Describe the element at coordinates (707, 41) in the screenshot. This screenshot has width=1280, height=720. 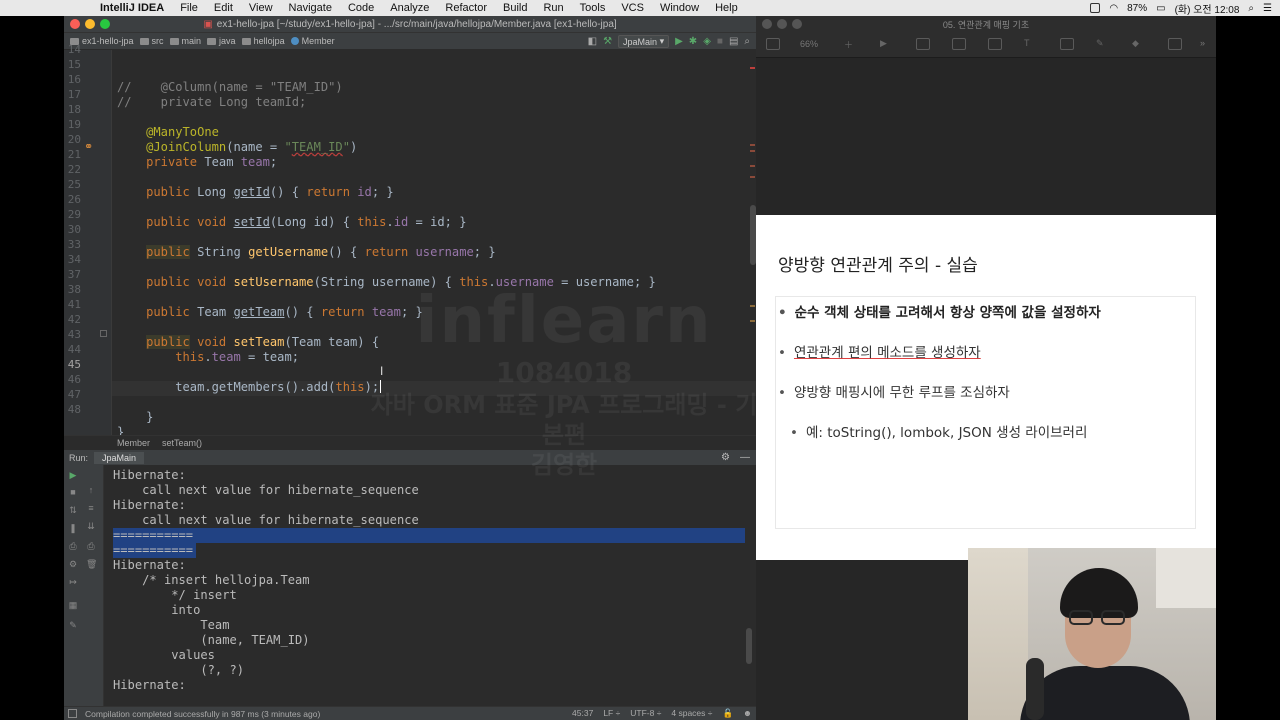
I see `coverage-icon: ◈` at that location.